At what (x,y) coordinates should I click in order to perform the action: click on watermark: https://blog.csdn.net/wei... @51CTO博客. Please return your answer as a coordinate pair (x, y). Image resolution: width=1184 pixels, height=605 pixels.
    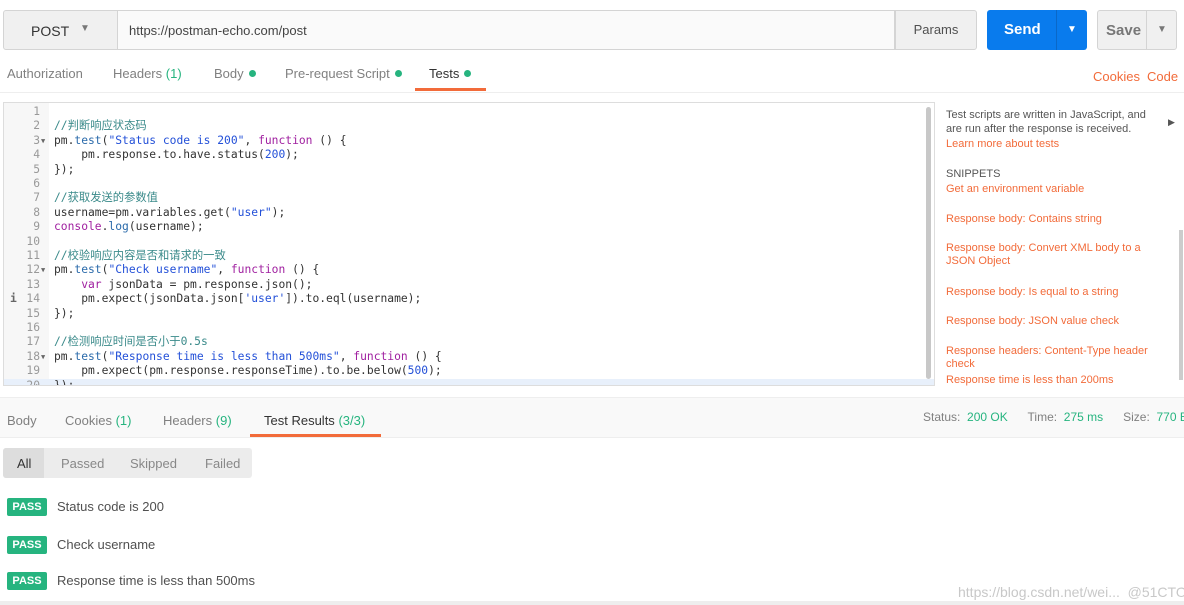
    Looking at the image, I should click on (1071, 592).